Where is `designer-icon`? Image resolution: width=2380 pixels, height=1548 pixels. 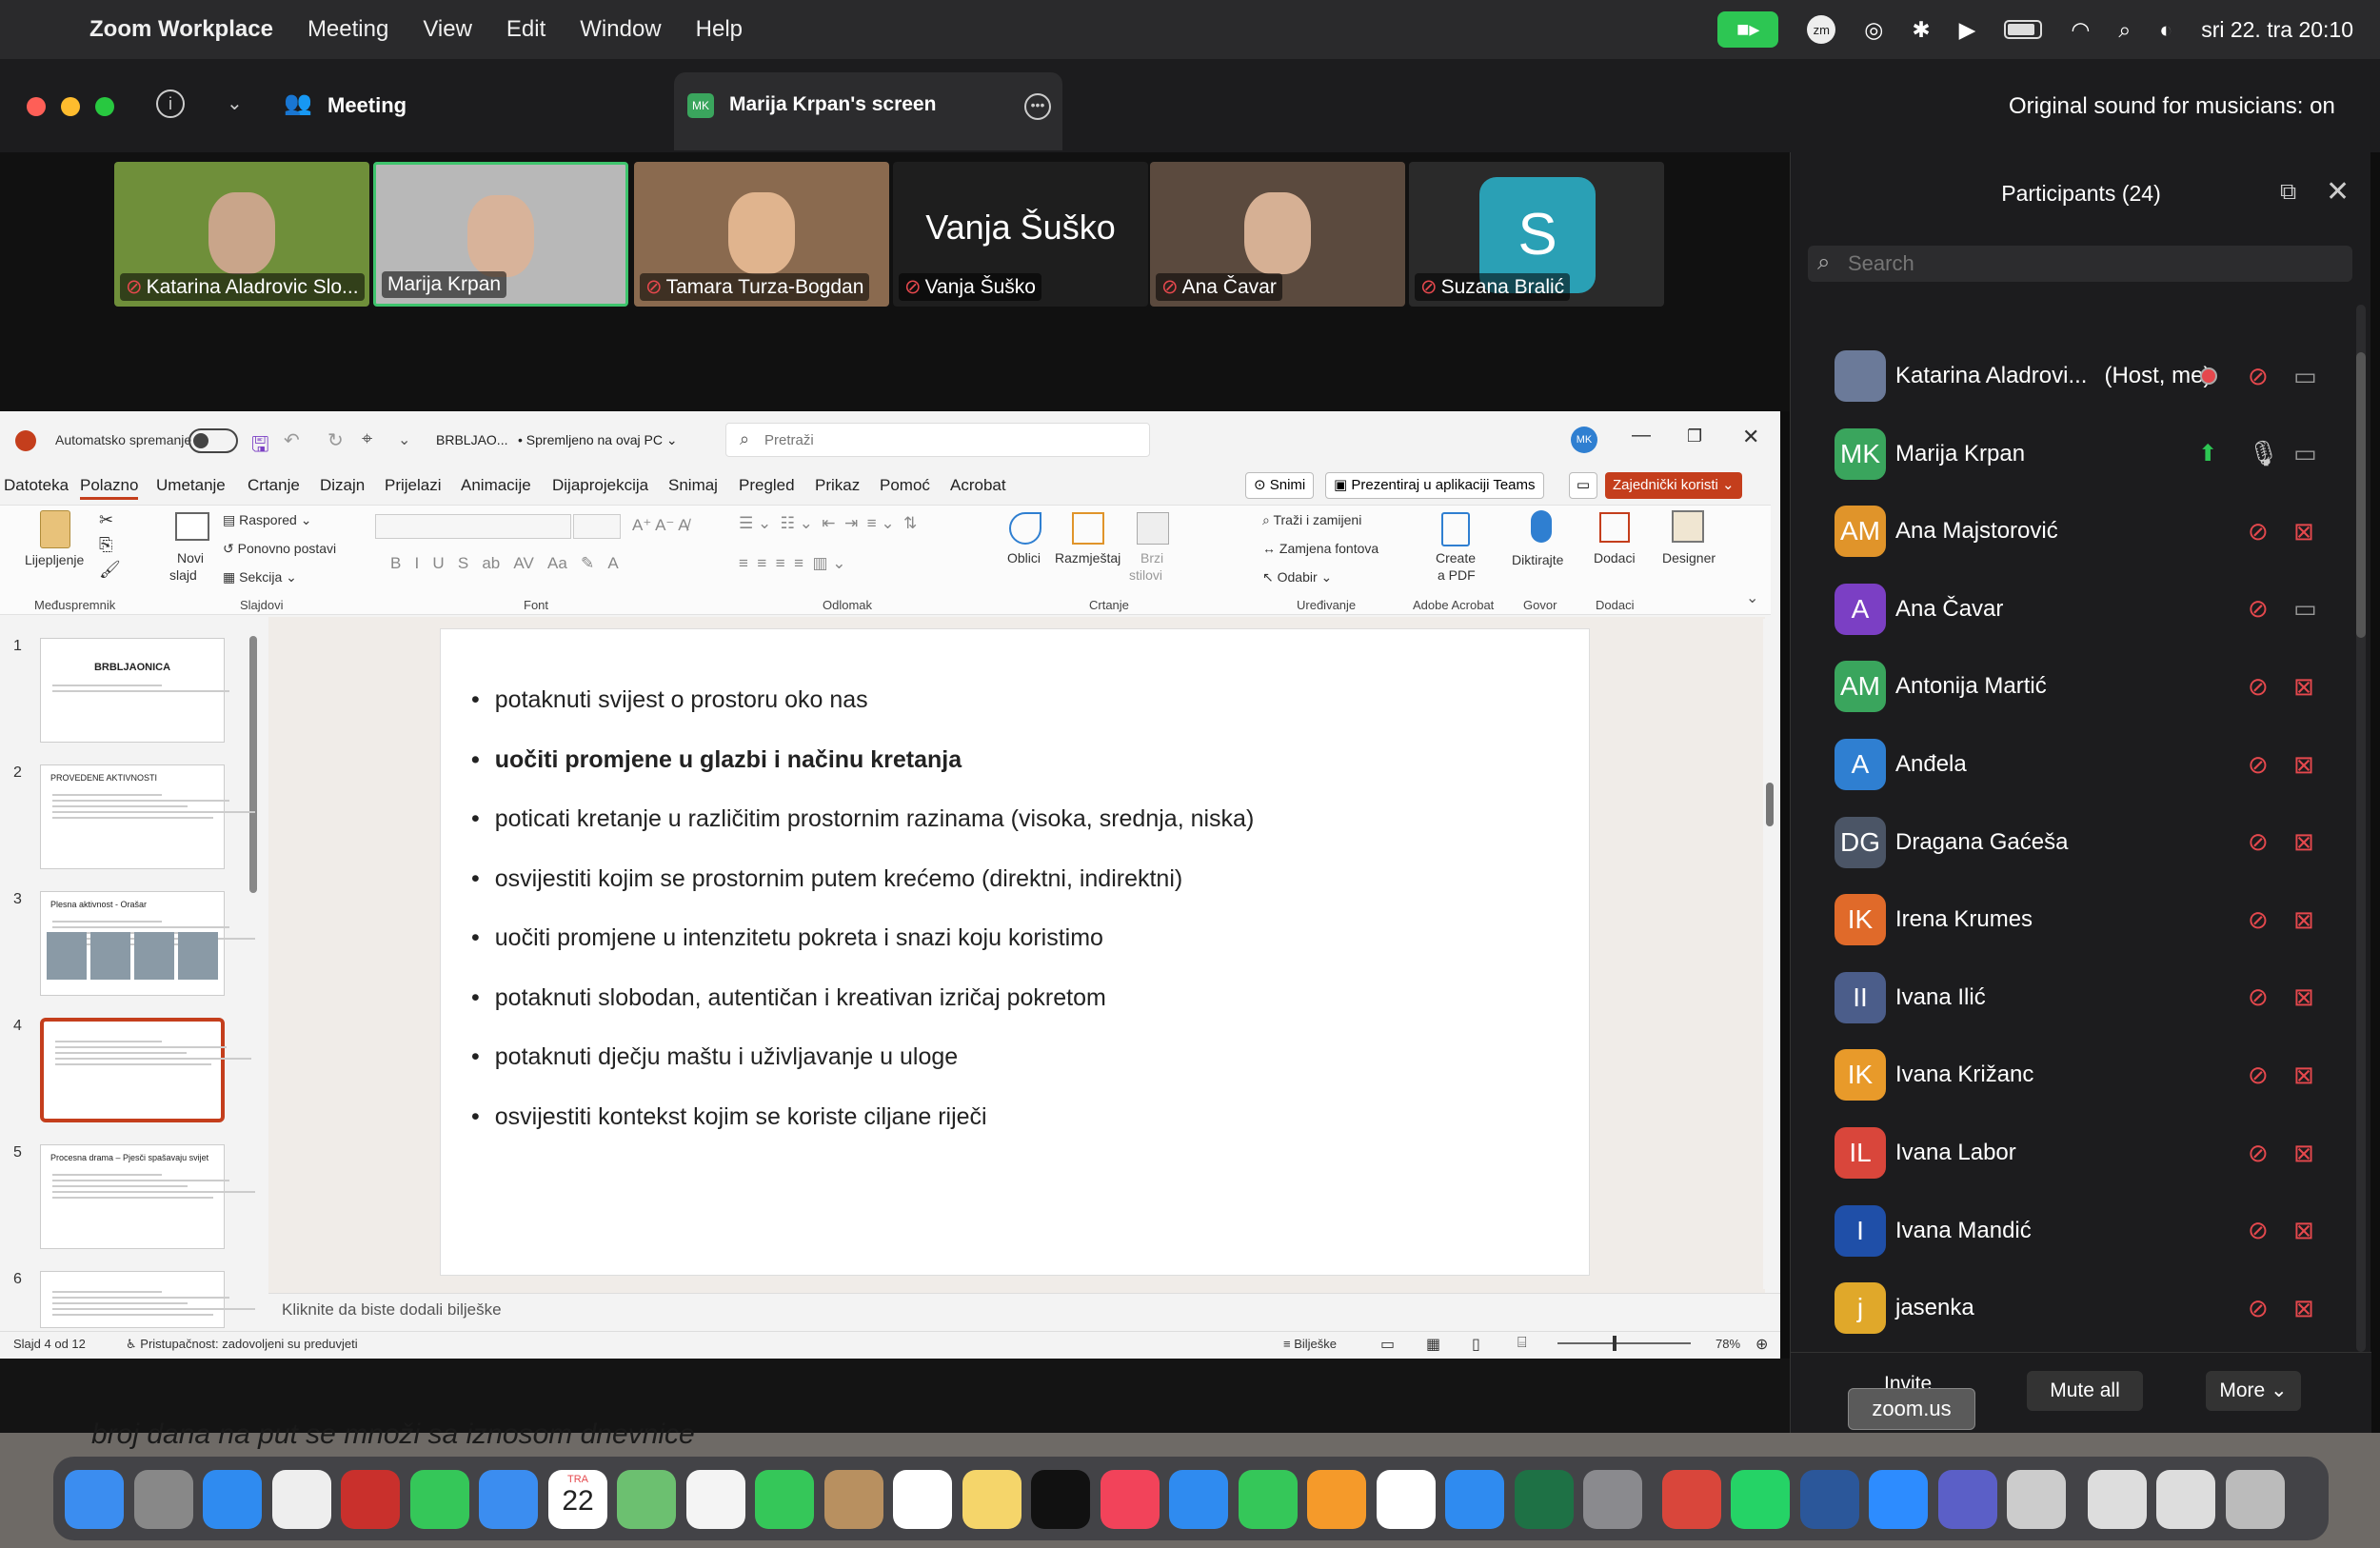 designer-icon is located at coordinates (1688, 526).